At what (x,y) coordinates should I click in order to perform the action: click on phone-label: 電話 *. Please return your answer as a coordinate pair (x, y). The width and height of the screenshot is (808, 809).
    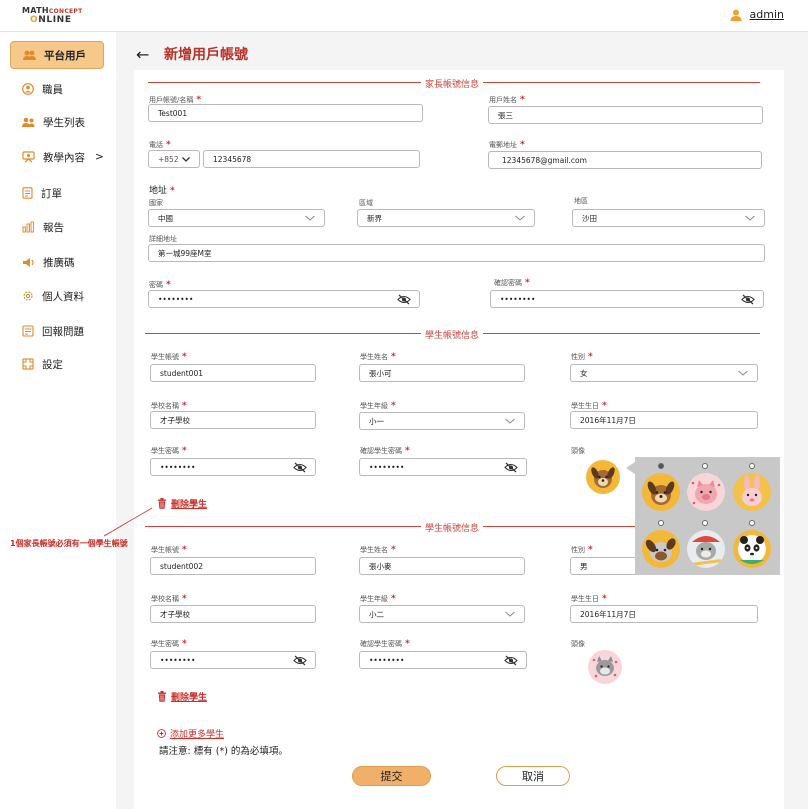
    Looking at the image, I should click on (160, 145).